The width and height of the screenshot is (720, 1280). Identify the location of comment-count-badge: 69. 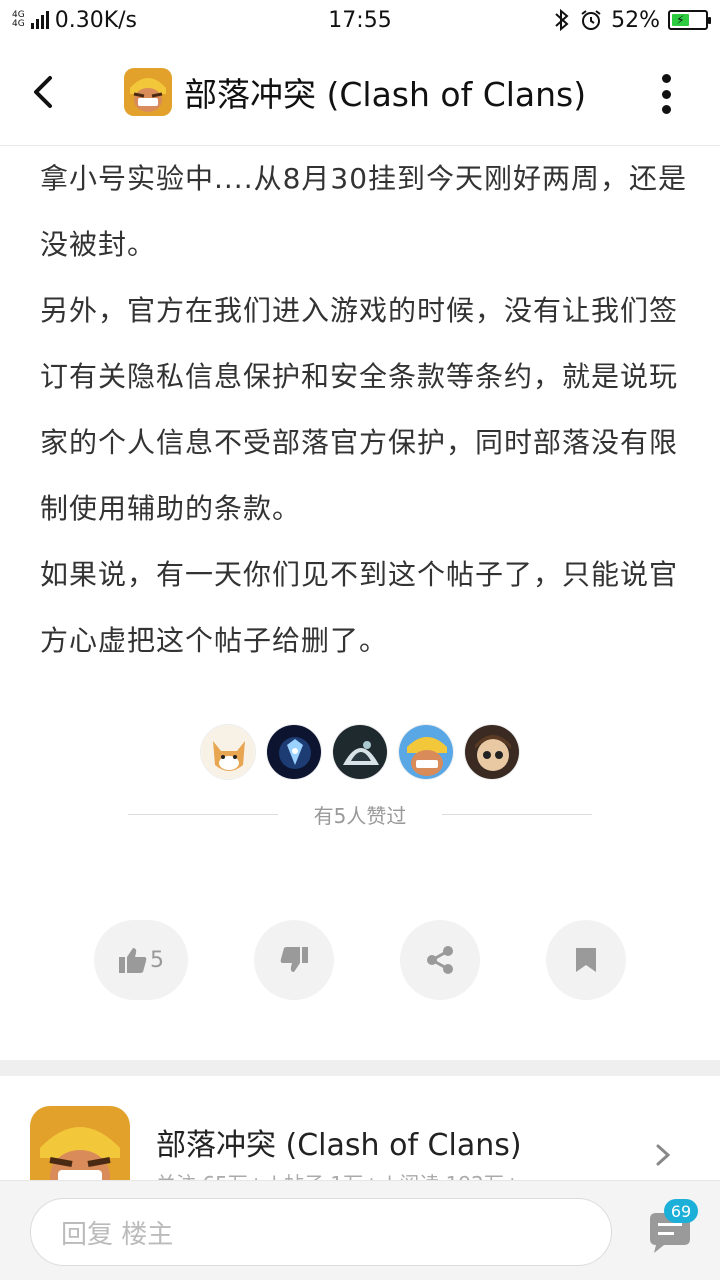
(681, 1211).